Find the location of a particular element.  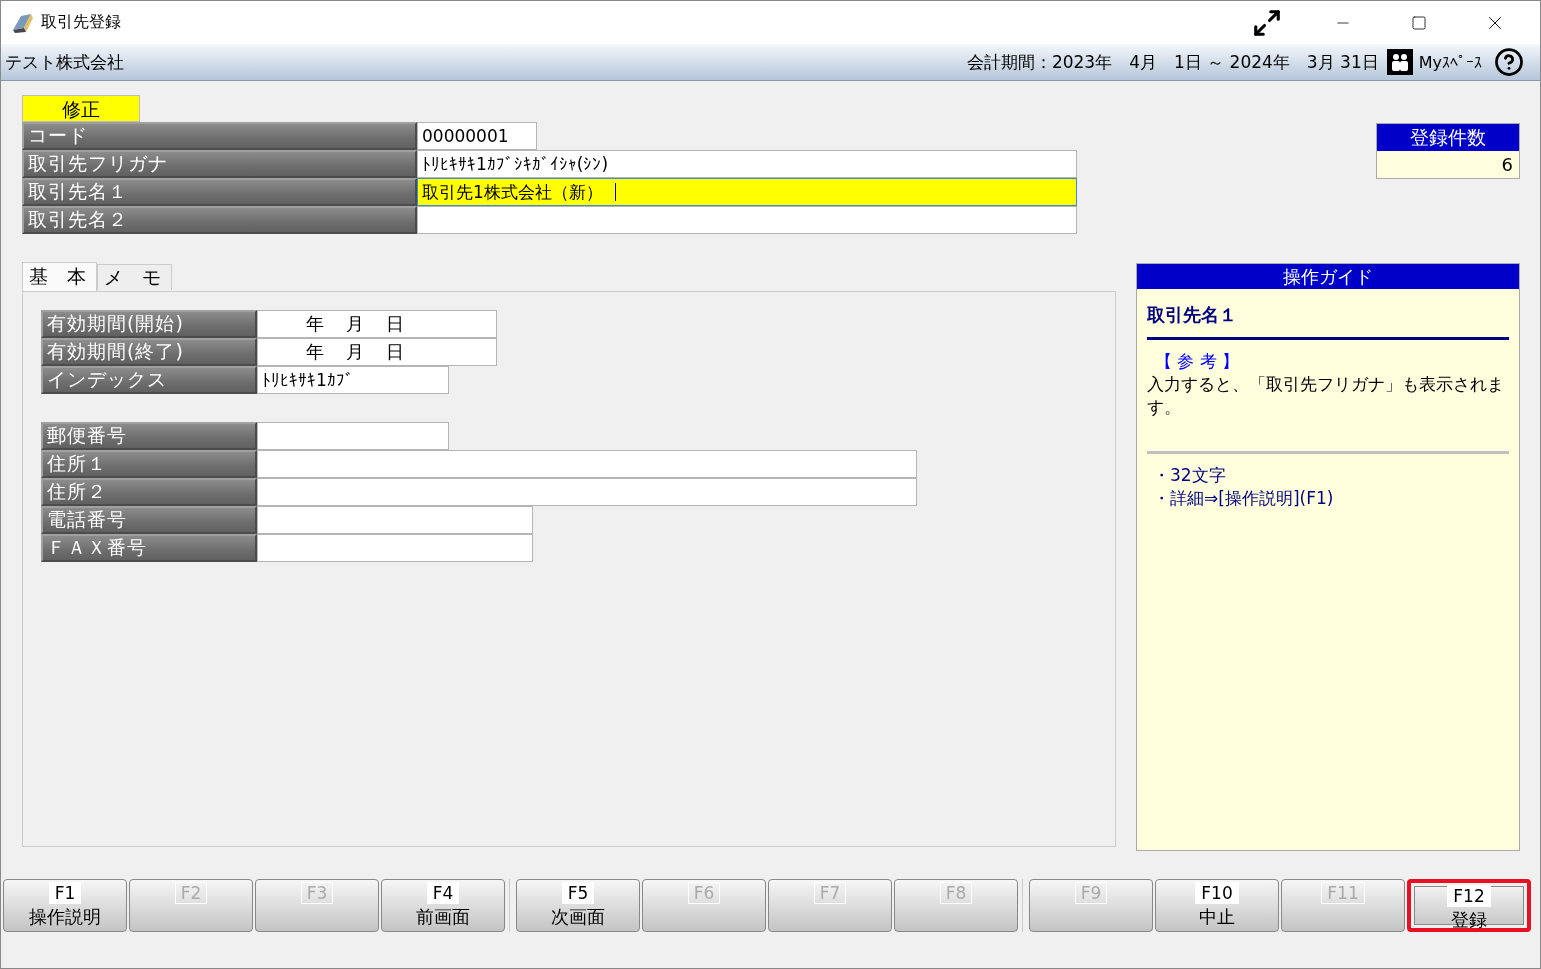

input-field: 取引先1株式会社（新） is located at coordinates (747, 192).